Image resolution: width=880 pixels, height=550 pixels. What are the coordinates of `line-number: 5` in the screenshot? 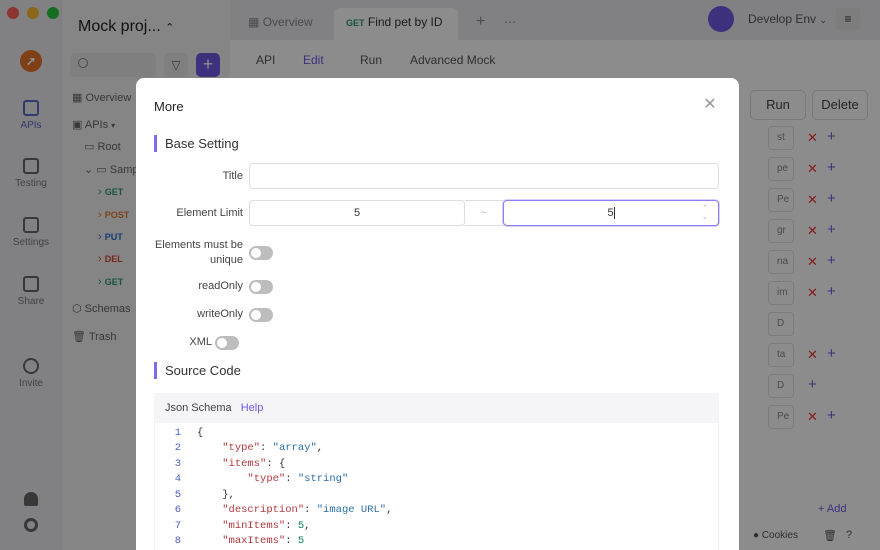 It's located at (177, 495).